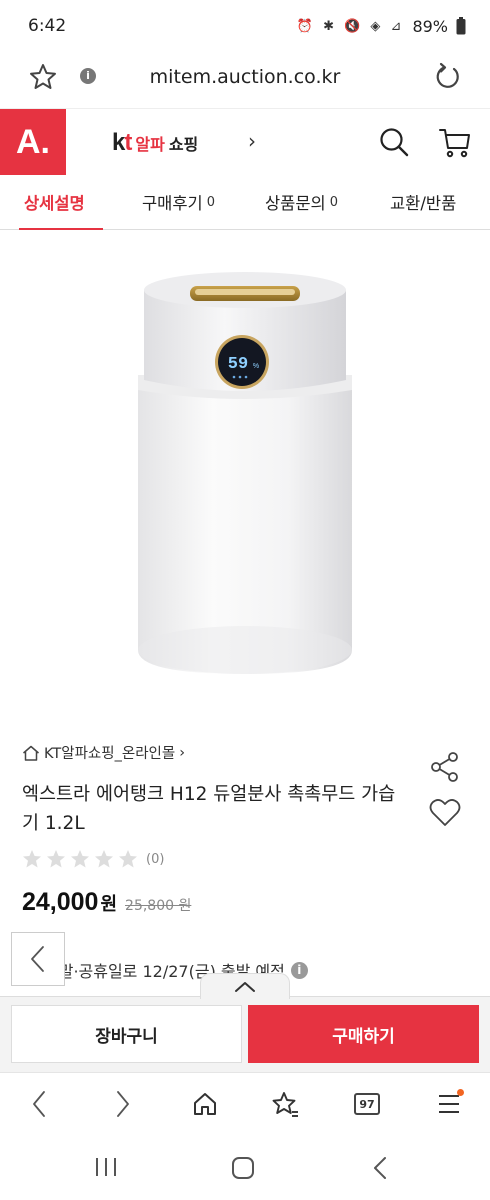  I want to click on url-text: mitem.auction.co.kr, so click(245, 77).